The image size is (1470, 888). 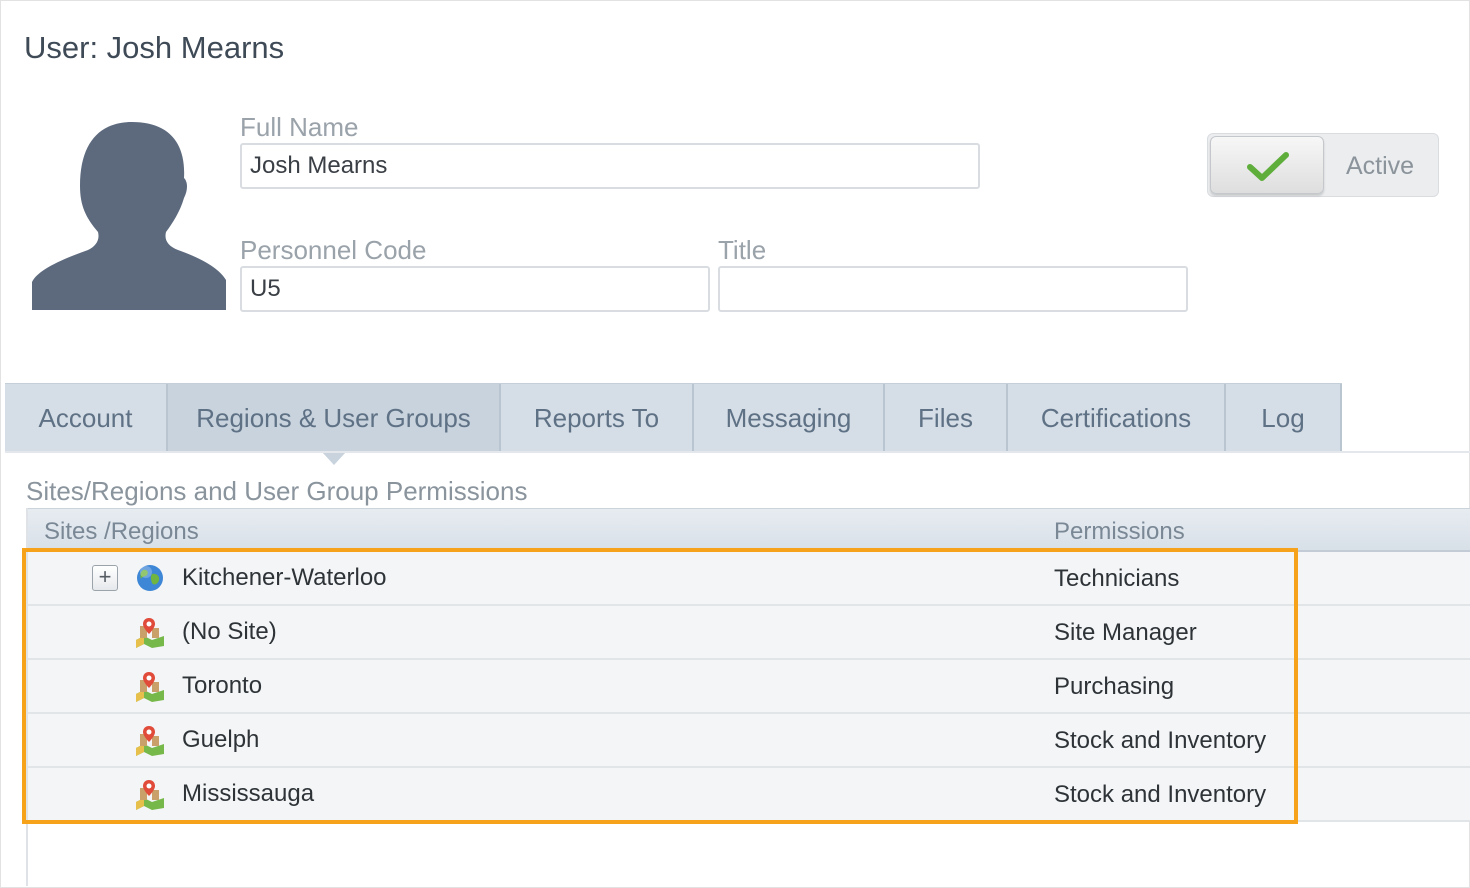 What do you see at coordinates (221, 739) in the screenshot?
I see `site-name: Guelph` at bounding box center [221, 739].